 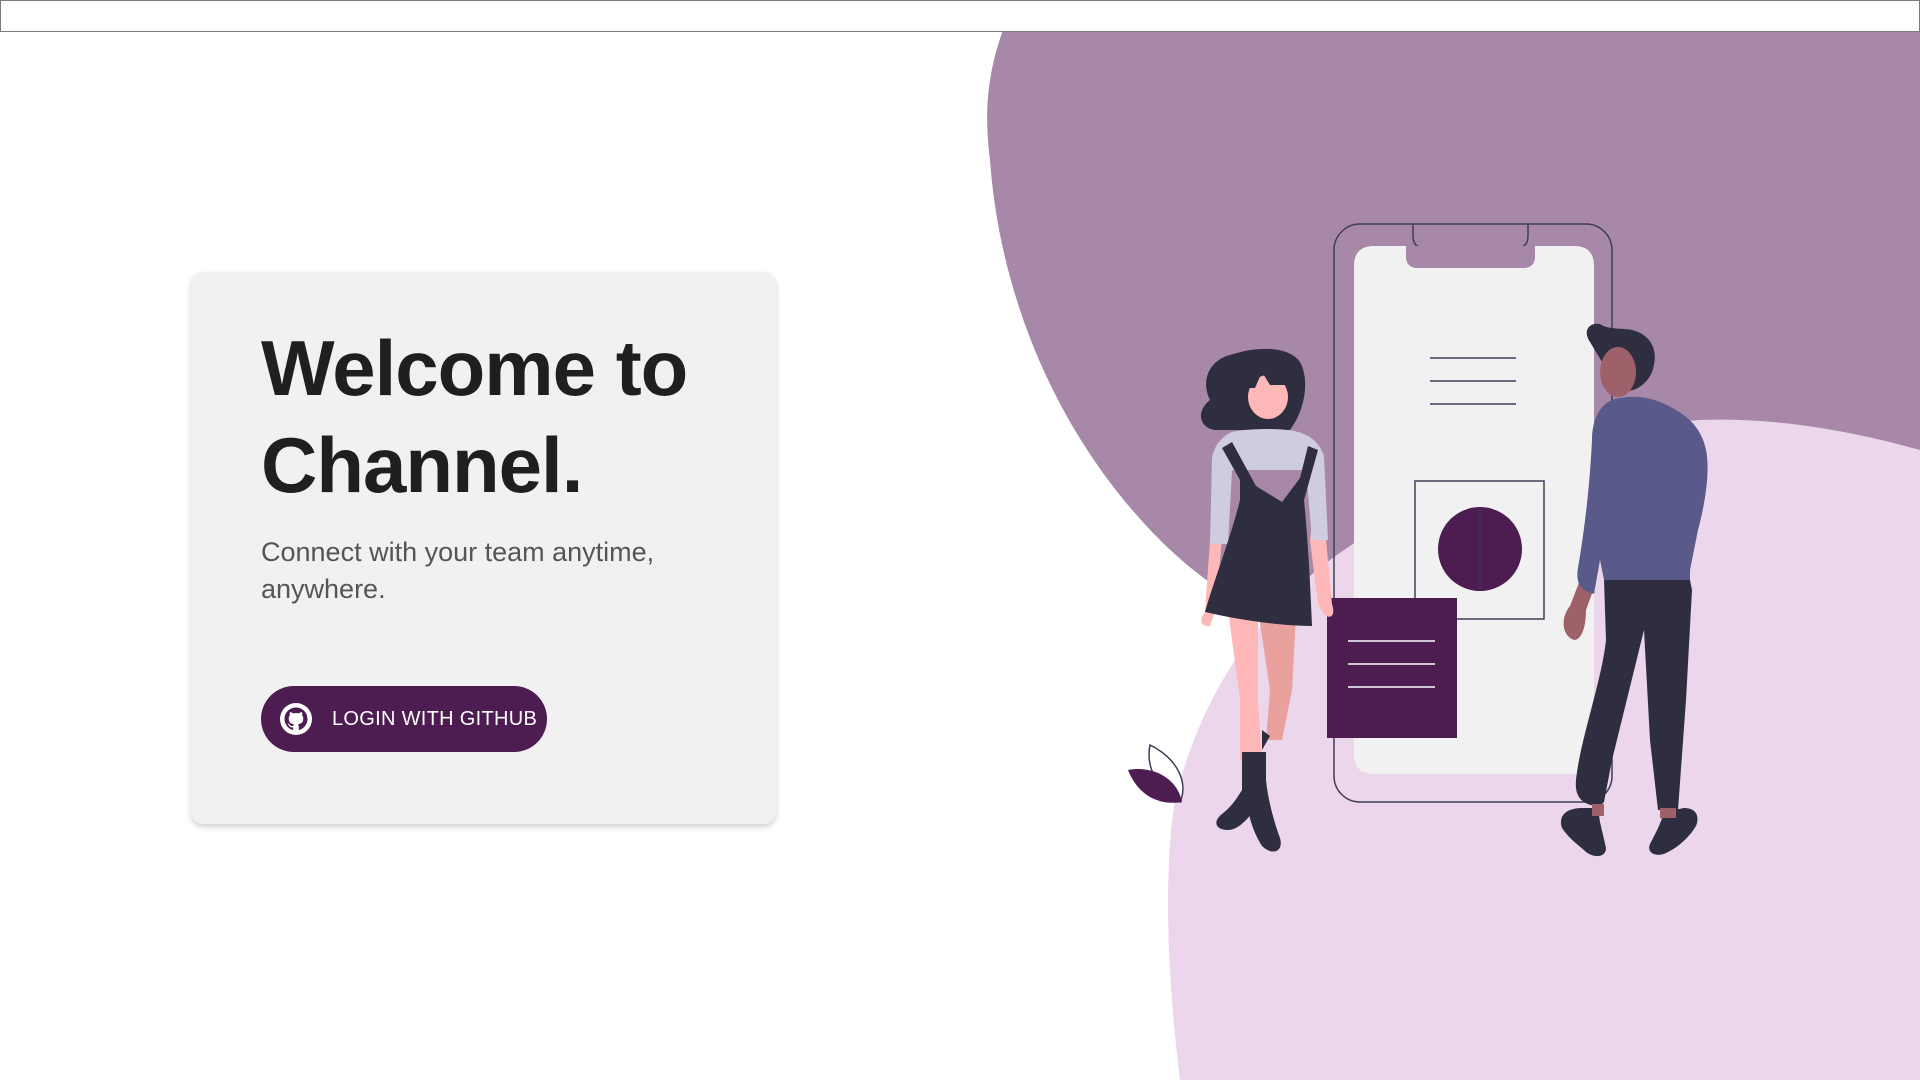 What do you see at coordinates (435, 718) in the screenshot?
I see `login-button-label: LOGIN WITH GITHUB` at bounding box center [435, 718].